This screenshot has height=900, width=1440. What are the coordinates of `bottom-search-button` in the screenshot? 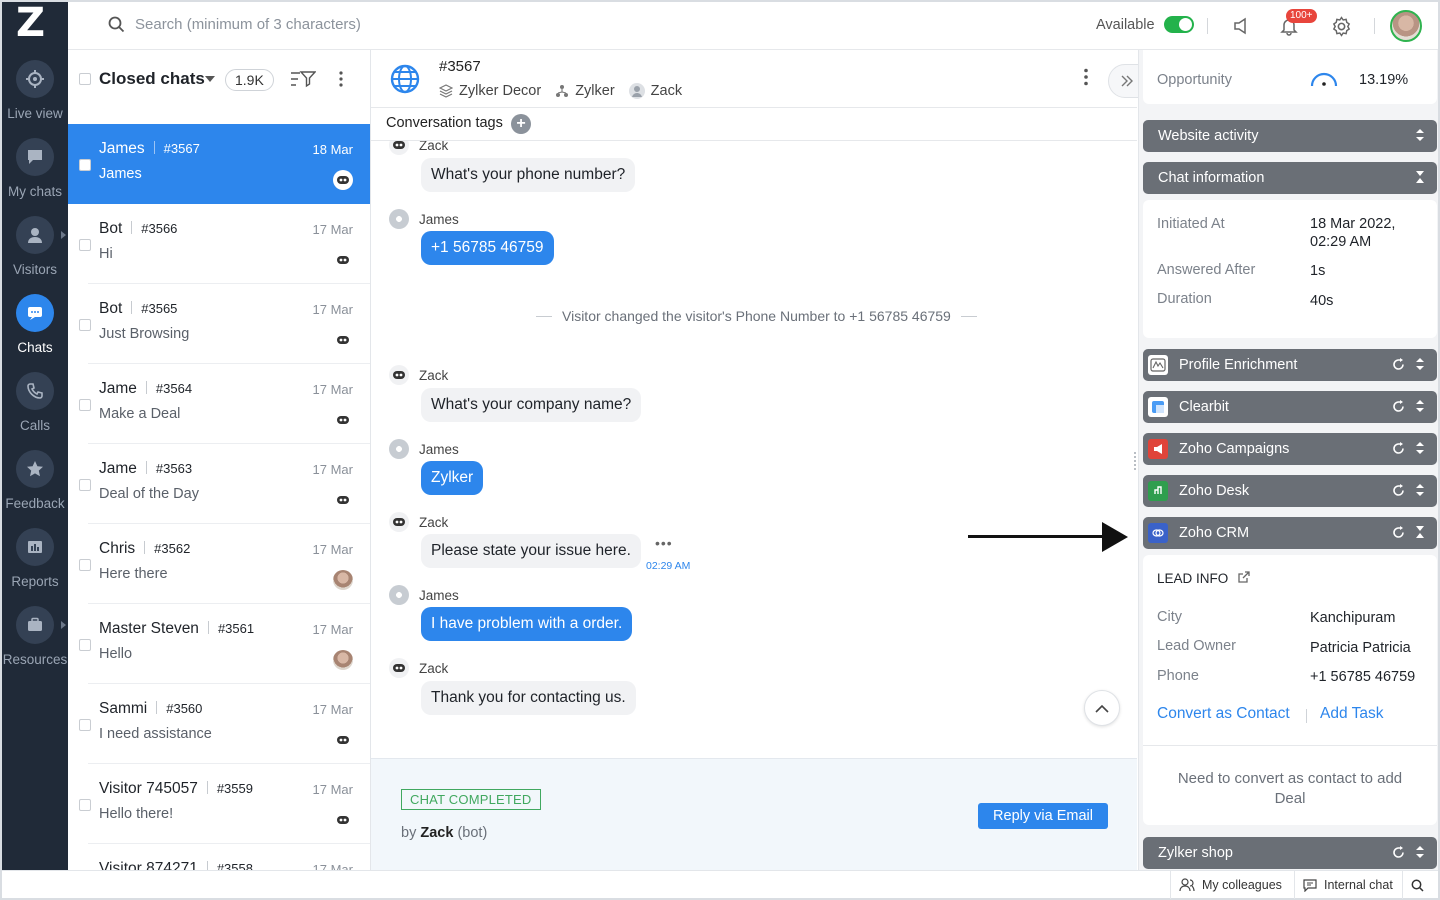 It's located at (1420, 885).